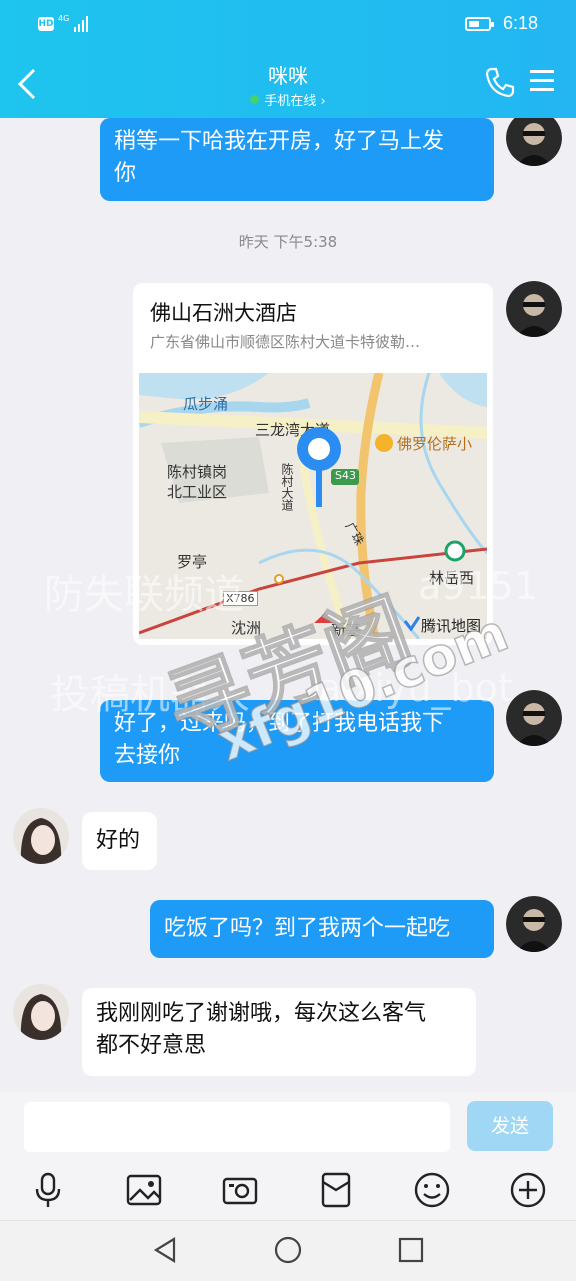  I want to click on online-dot-icon, so click(255, 99).